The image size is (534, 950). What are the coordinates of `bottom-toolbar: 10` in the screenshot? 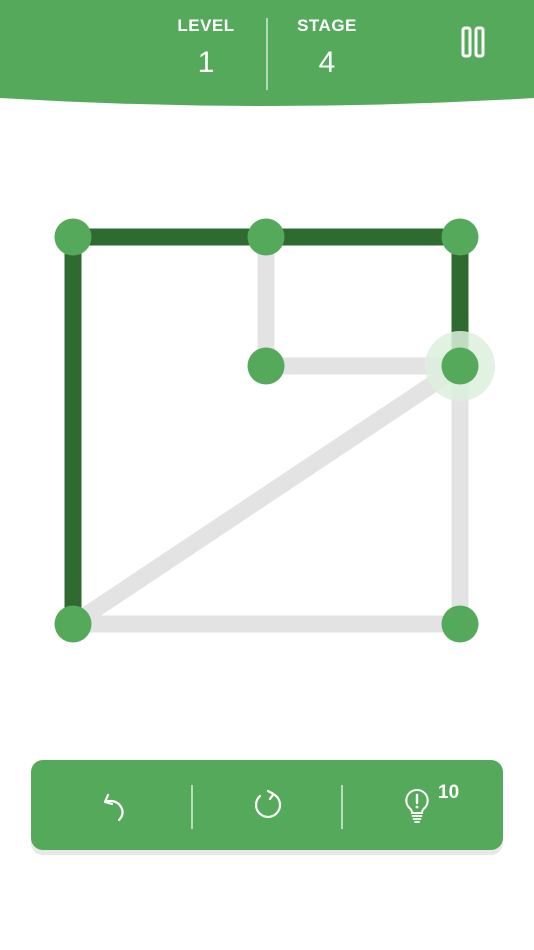 It's located at (267, 805).